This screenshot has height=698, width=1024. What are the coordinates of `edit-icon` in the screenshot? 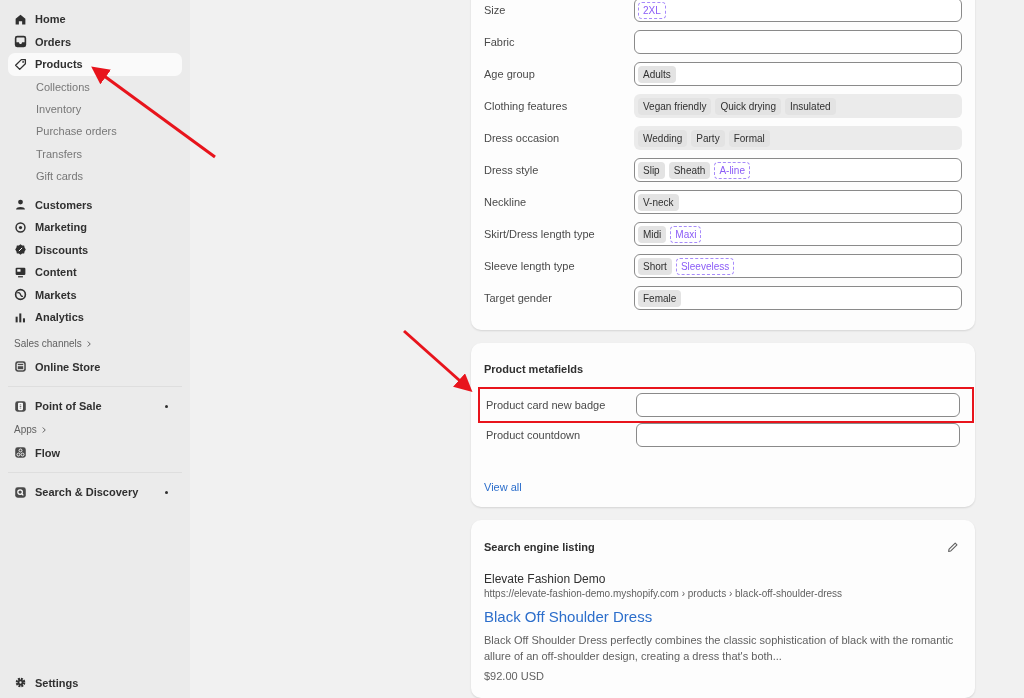 It's located at (953, 547).